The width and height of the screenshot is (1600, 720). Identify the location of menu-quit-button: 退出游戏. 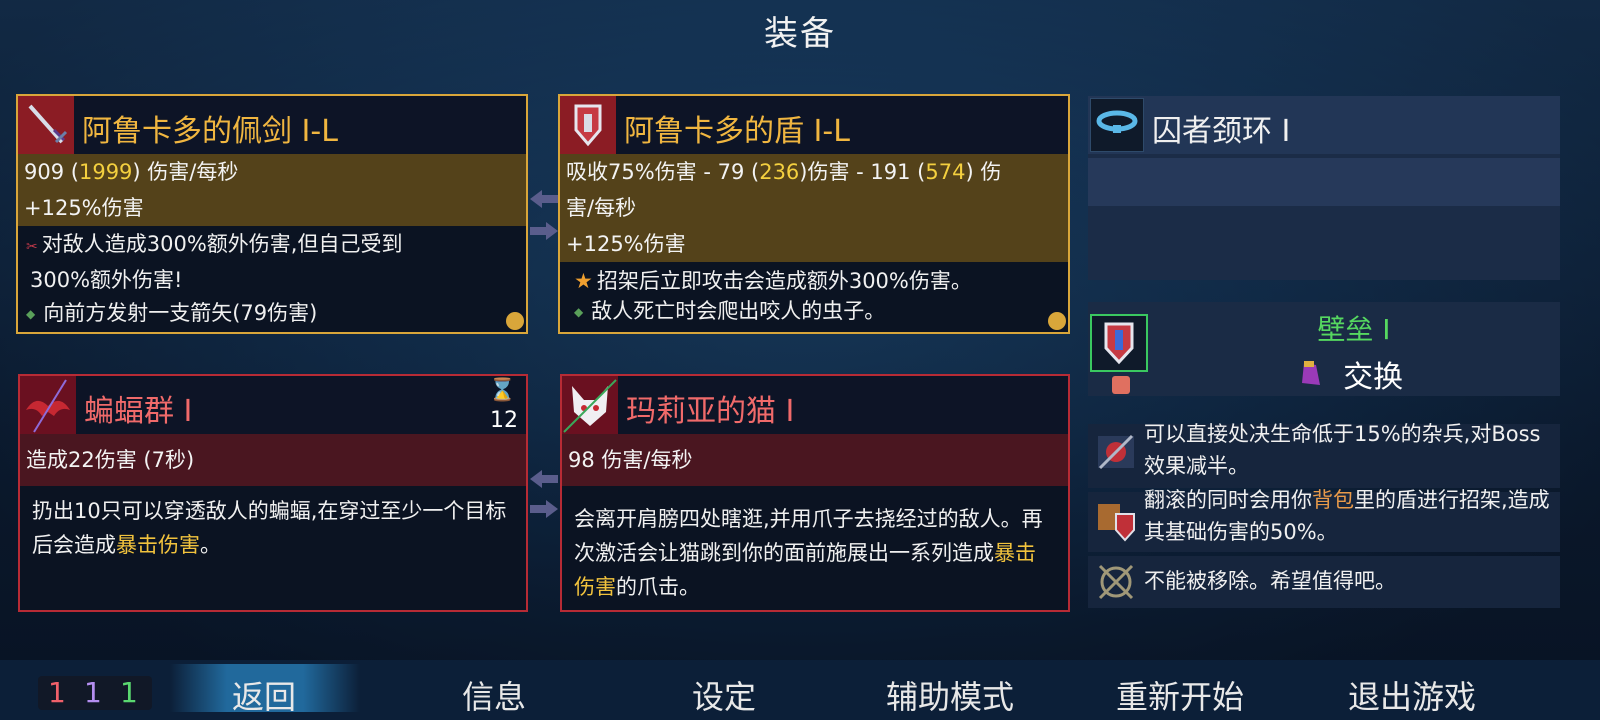
(1412, 695).